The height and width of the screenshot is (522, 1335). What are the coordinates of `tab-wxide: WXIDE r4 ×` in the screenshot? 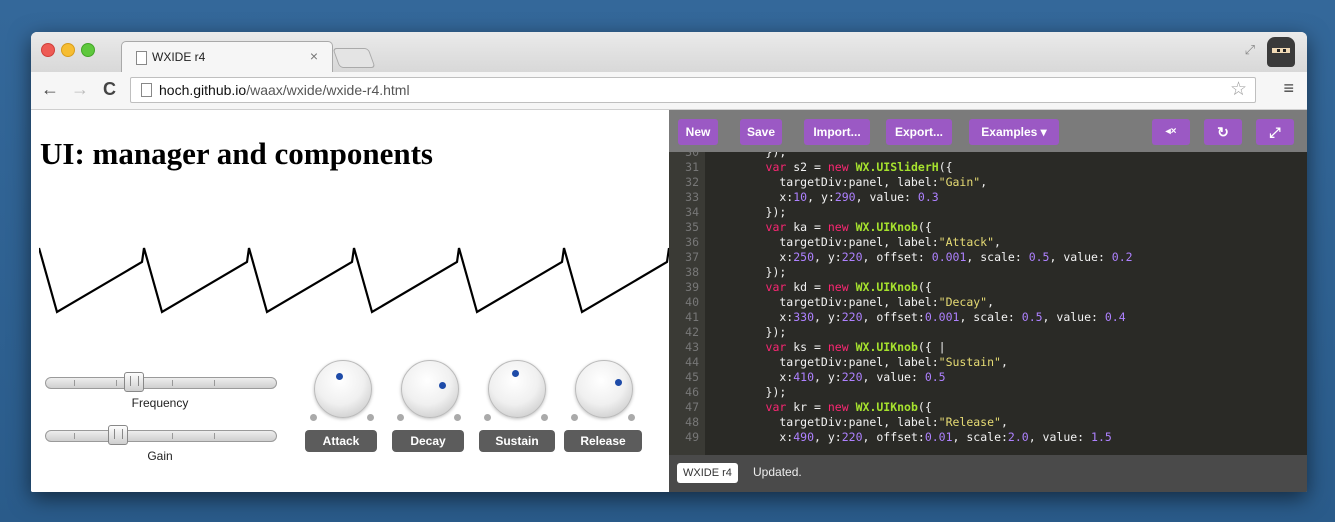 It's located at (227, 57).